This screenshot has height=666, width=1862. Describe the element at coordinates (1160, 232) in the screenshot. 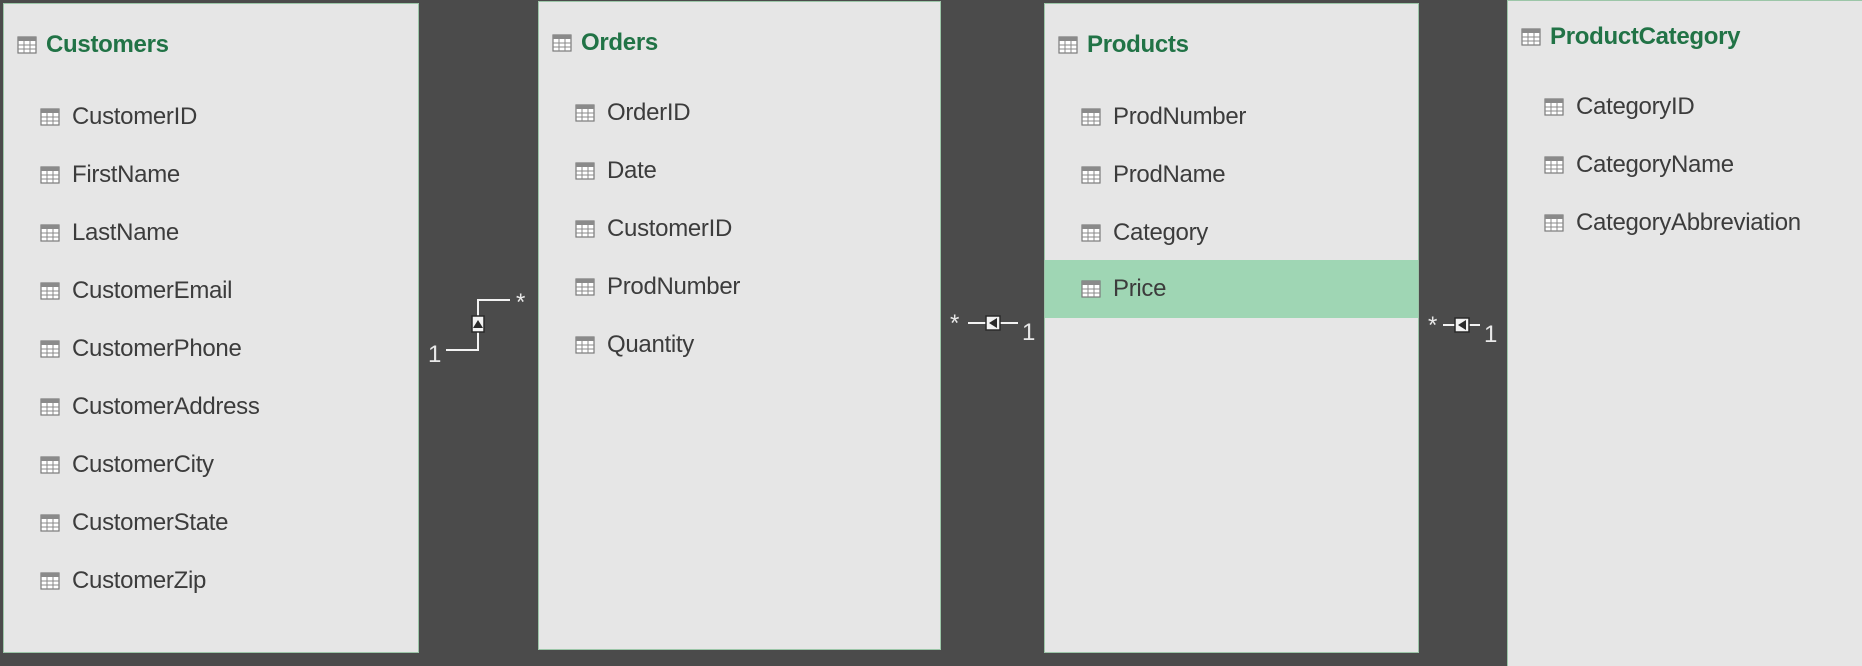

I see `field-label: Category` at that location.